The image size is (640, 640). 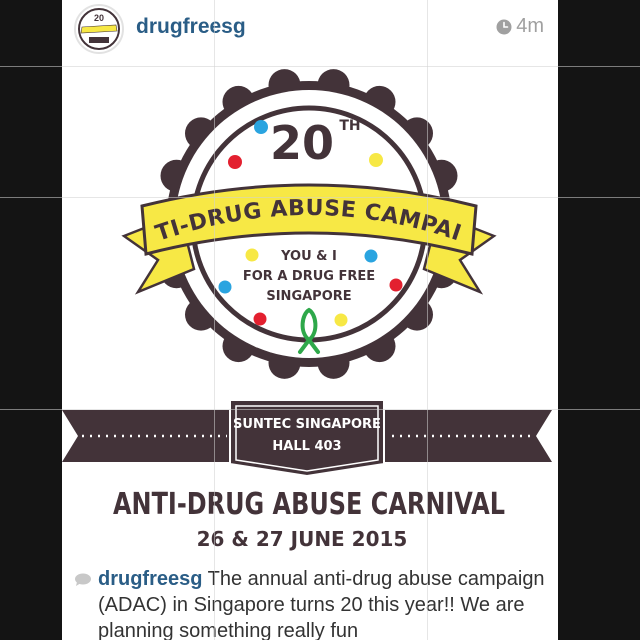 What do you see at coordinates (306, 446) in the screenshot?
I see `venue-line-2: HALL 403` at bounding box center [306, 446].